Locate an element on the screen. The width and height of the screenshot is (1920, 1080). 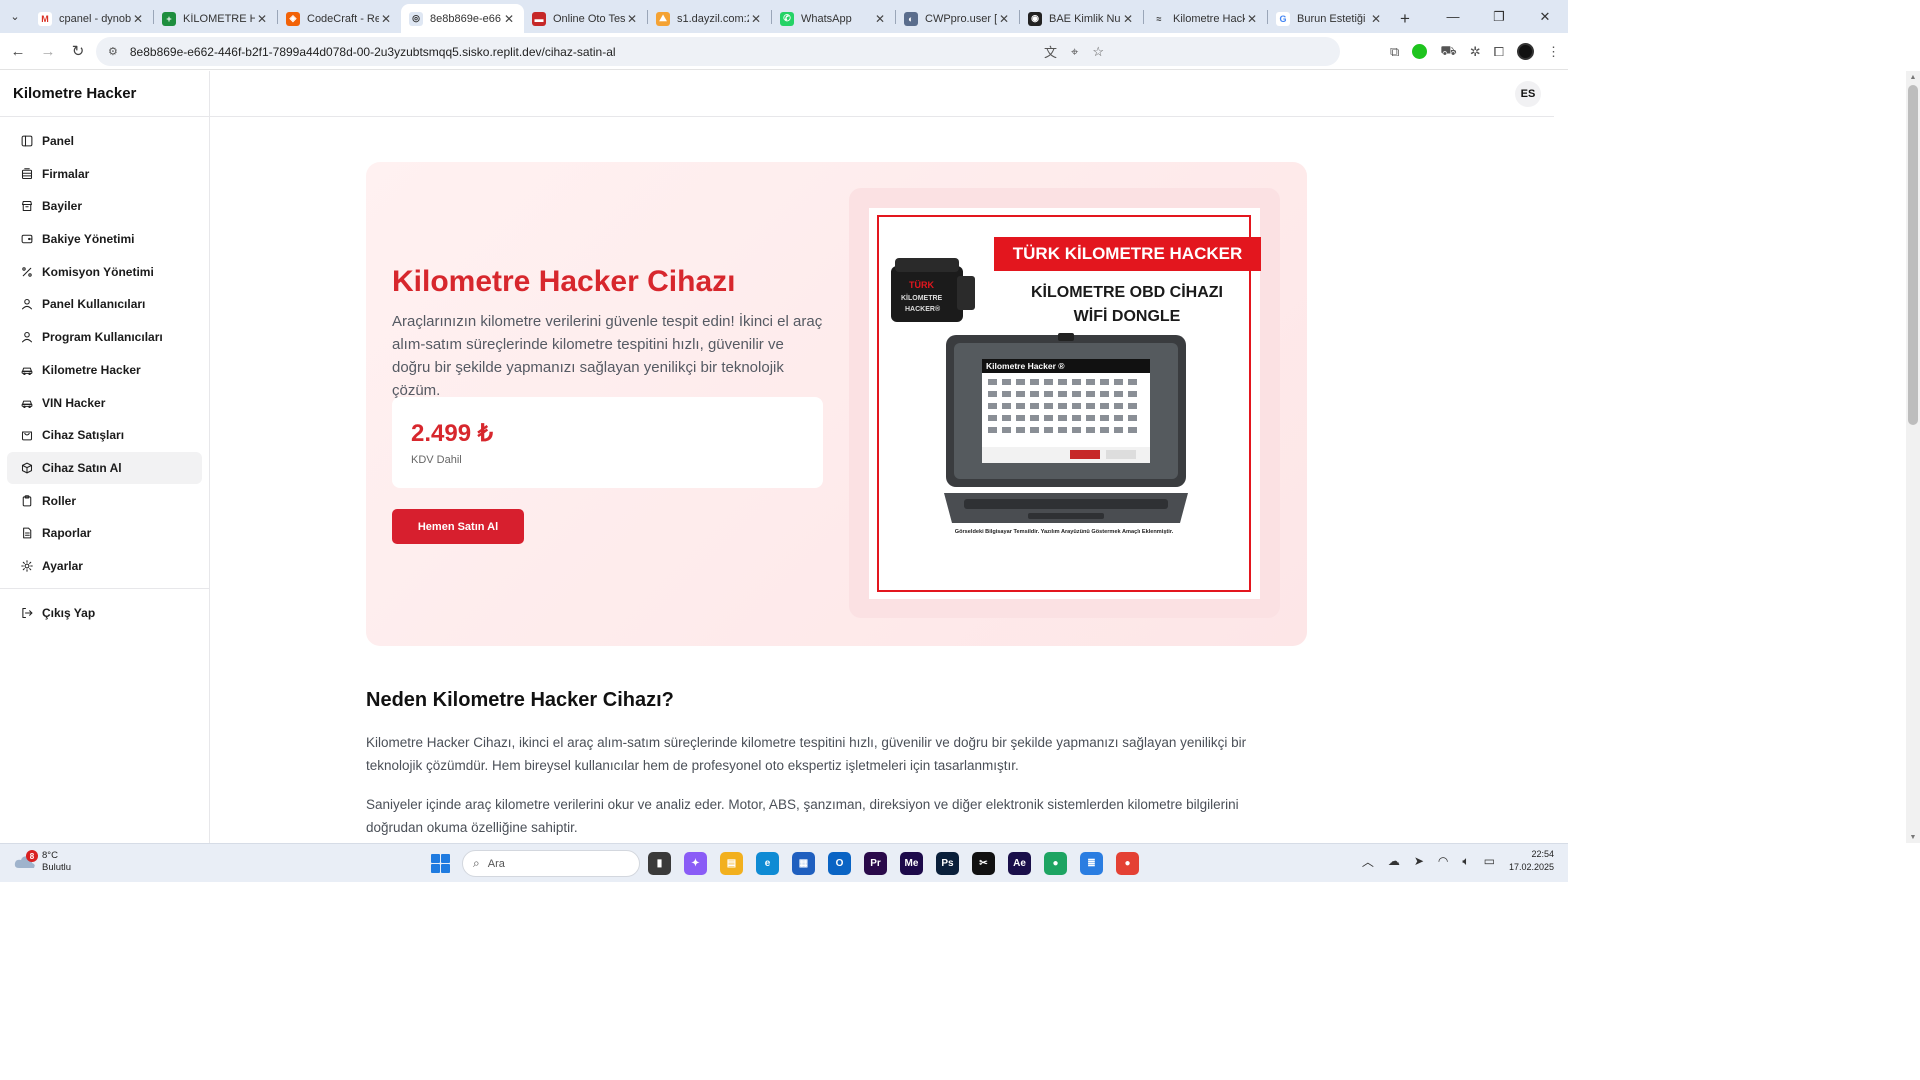
extension-puzzle-alt-icon: ✲ is located at coordinates (1475, 52).